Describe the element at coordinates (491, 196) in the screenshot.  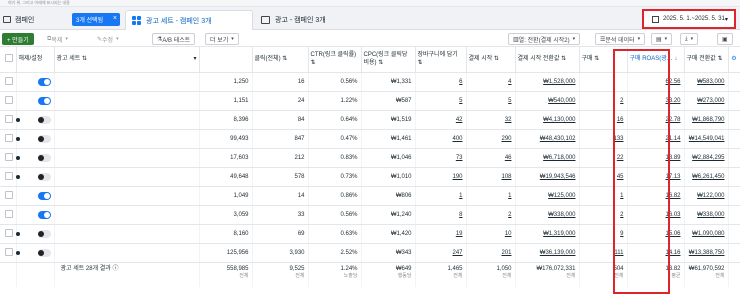
I see `cell-checkout: 1` at that location.